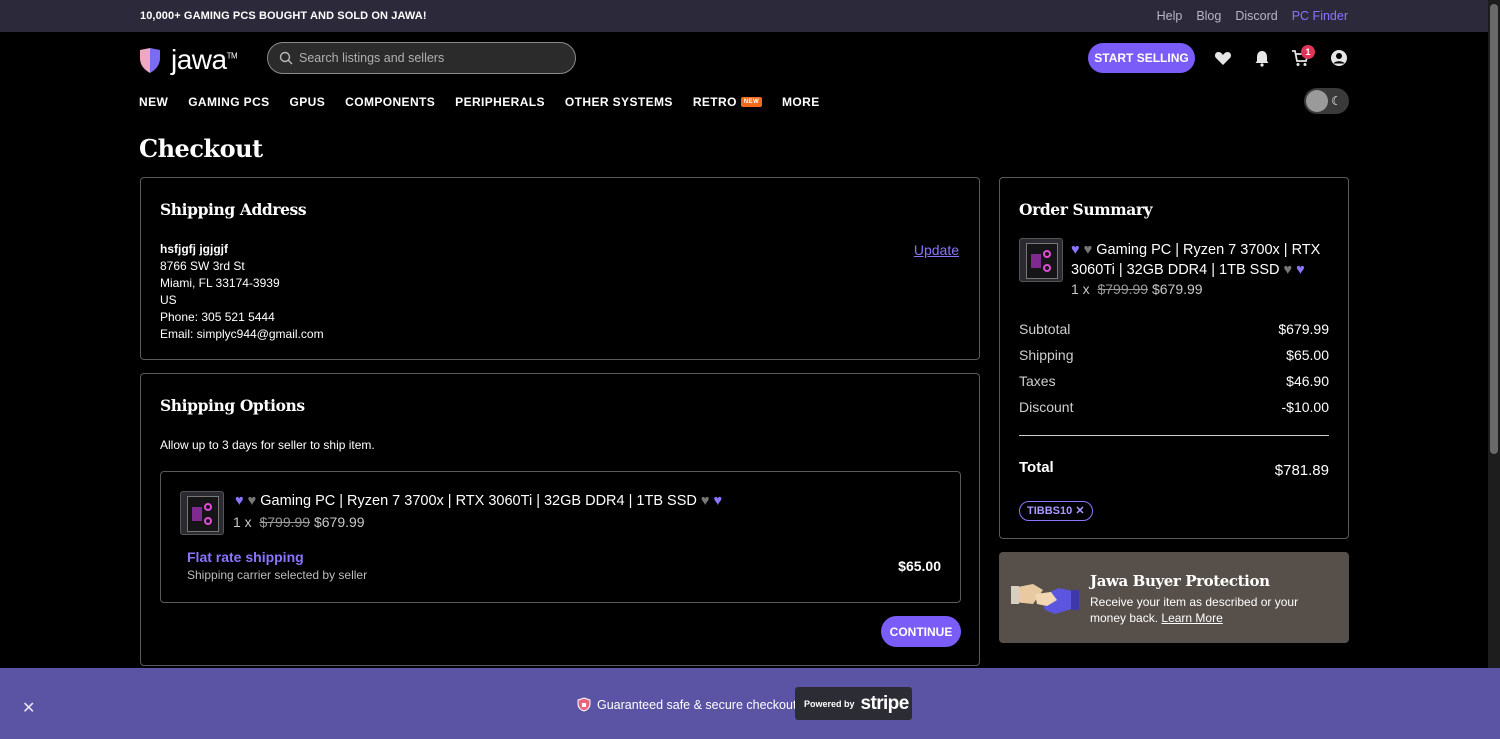  I want to click on learn-more-link: Learn More, so click(1191, 618).